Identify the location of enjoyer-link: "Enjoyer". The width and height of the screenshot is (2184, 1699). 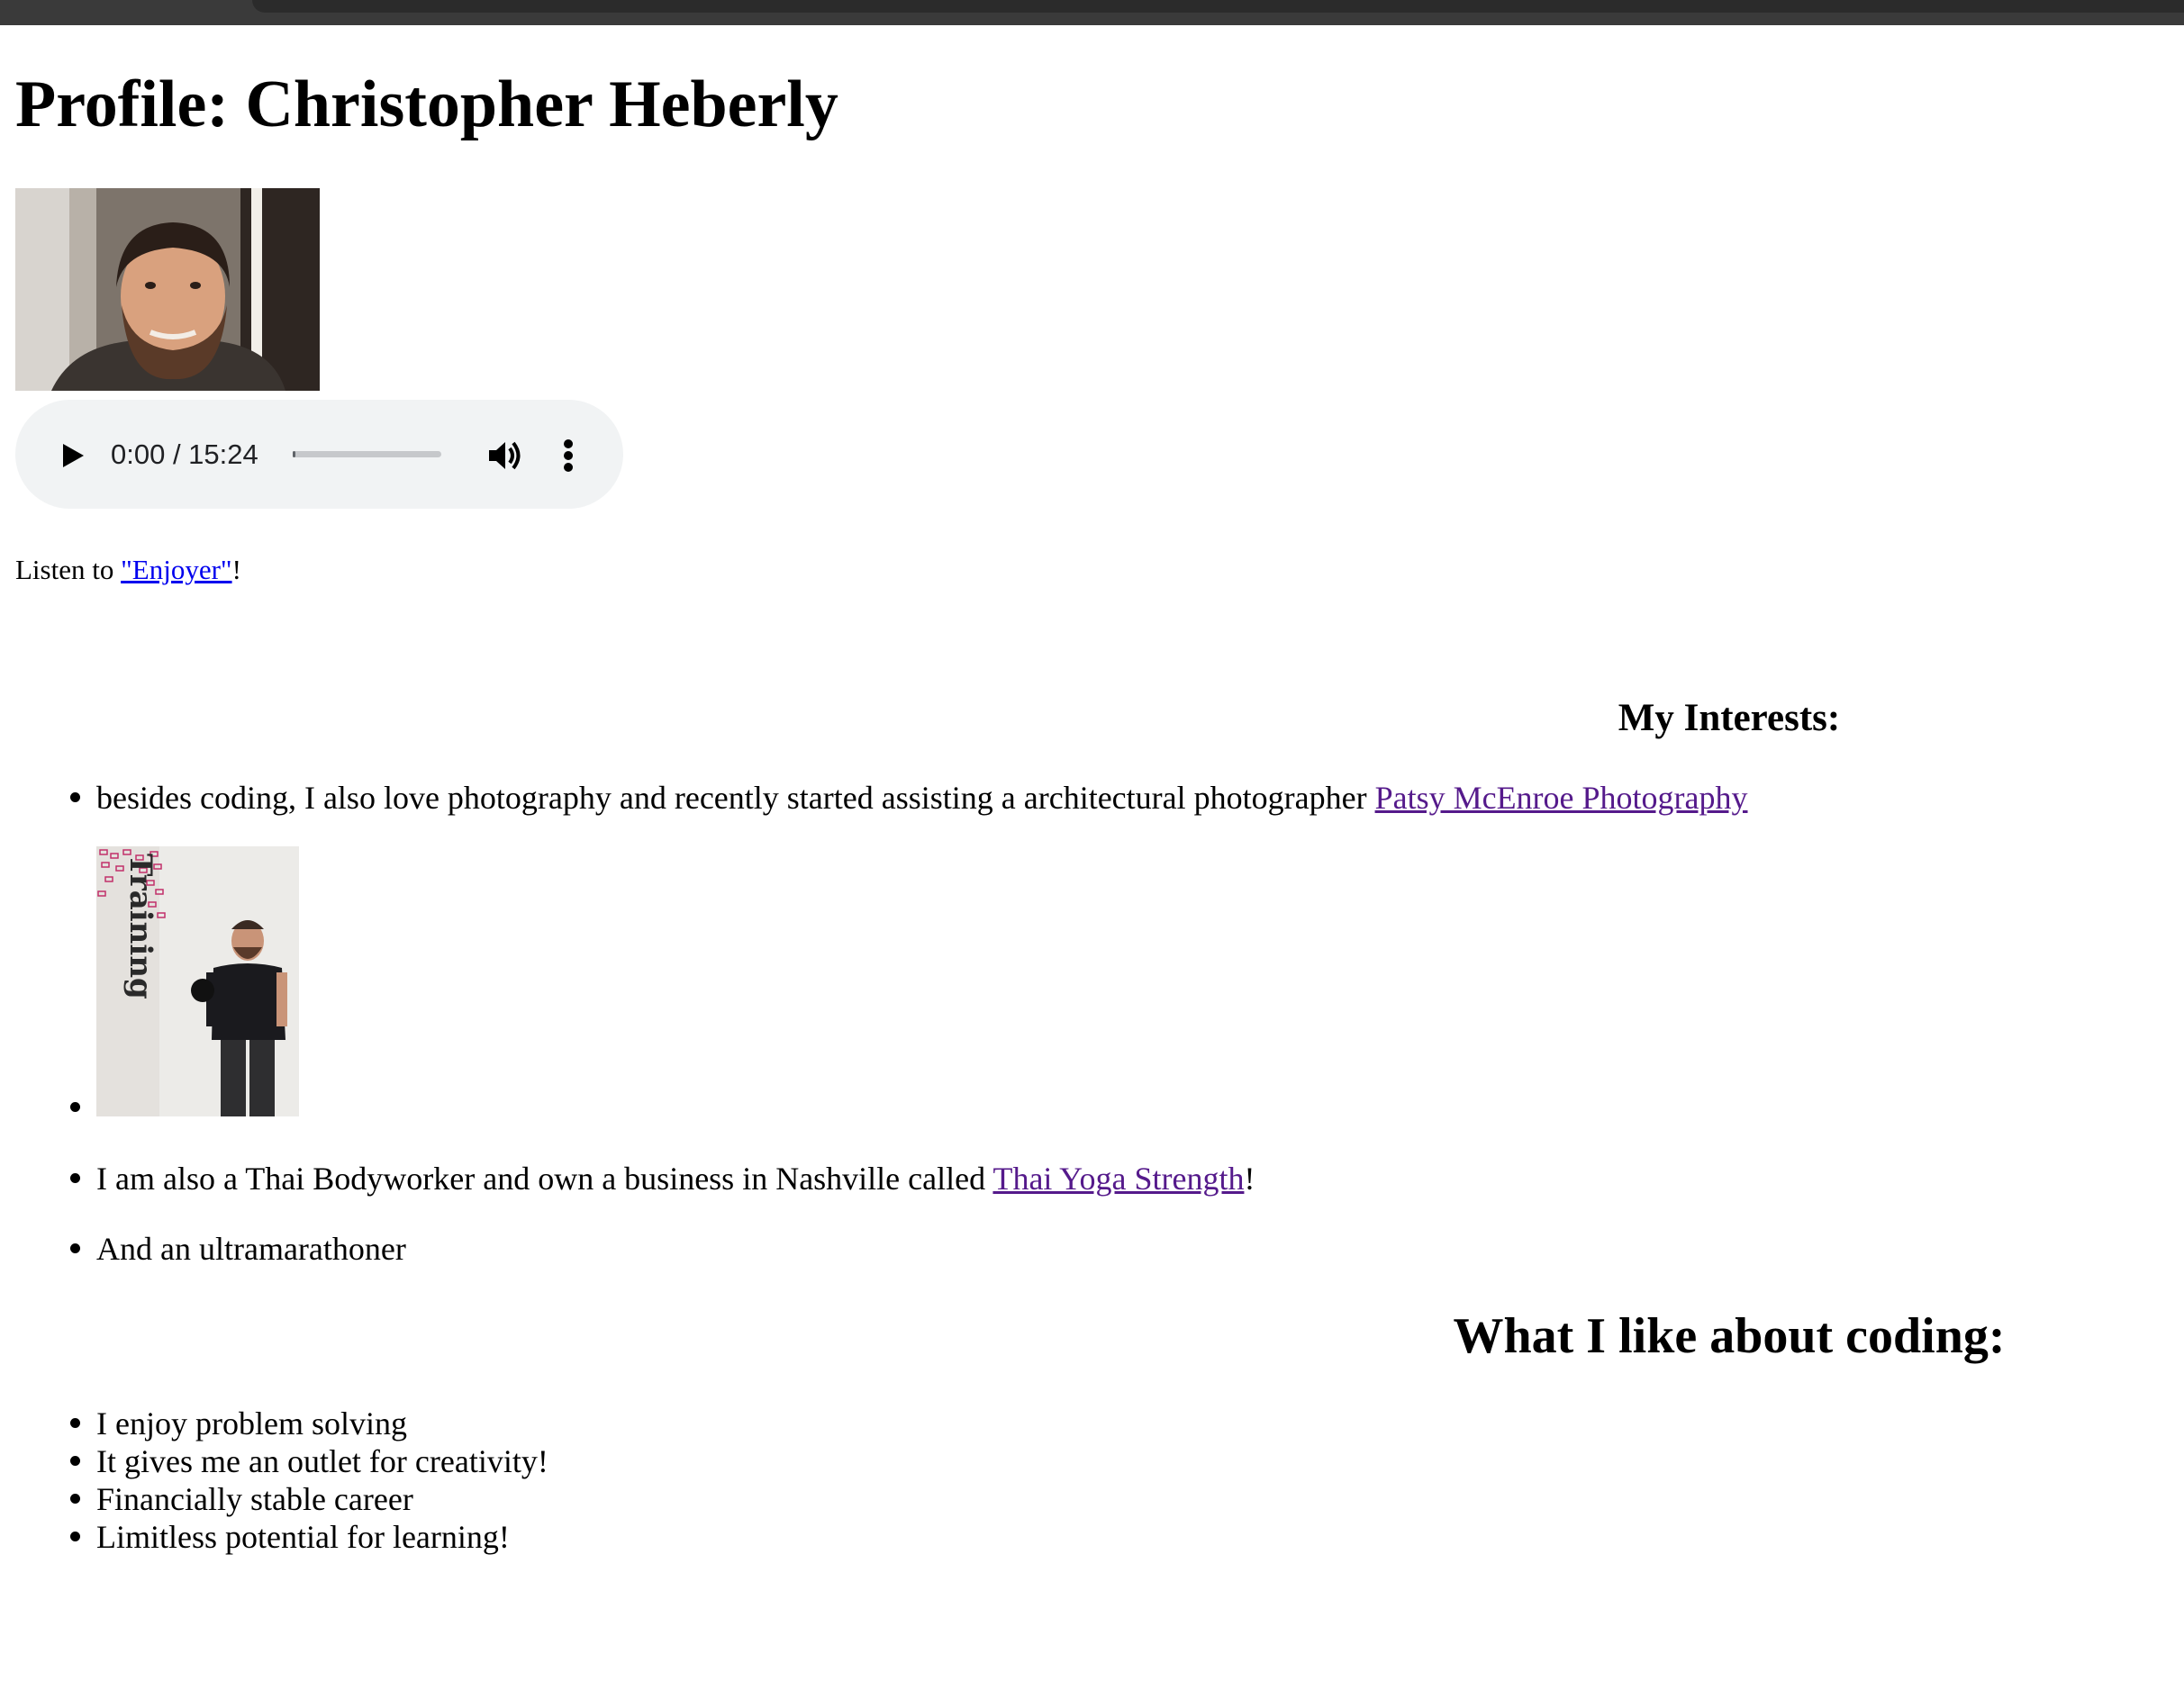
(176, 569).